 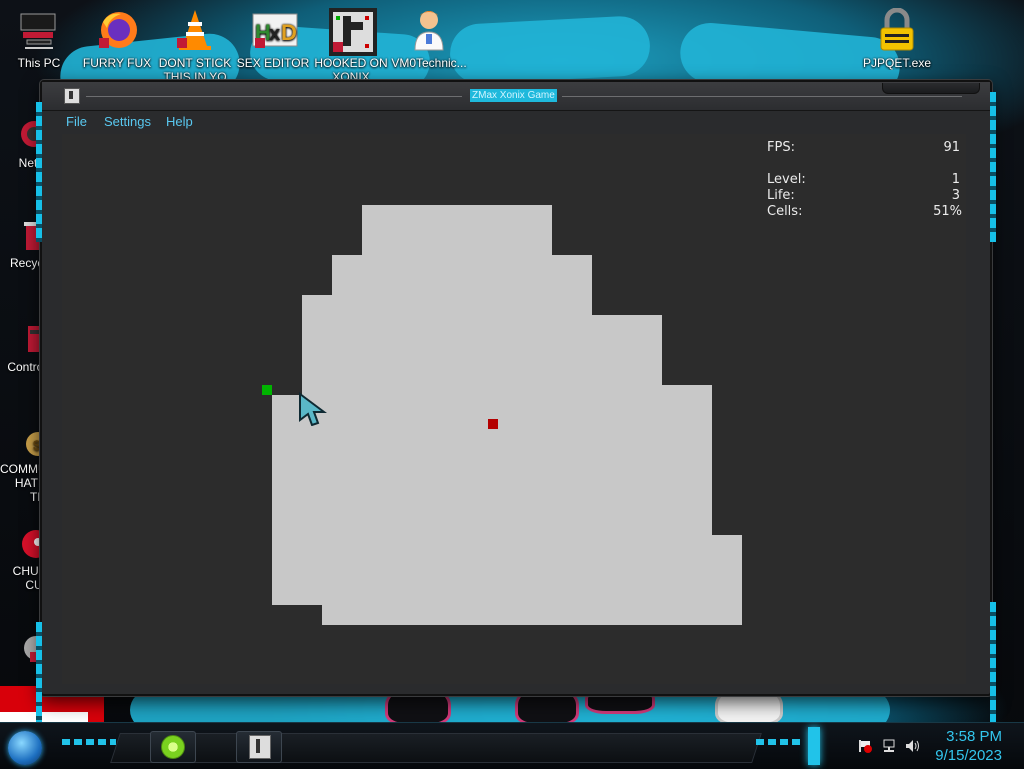 What do you see at coordinates (931, 88) in the screenshot?
I see `window-control-buttons` at bounding box center [931, 88].